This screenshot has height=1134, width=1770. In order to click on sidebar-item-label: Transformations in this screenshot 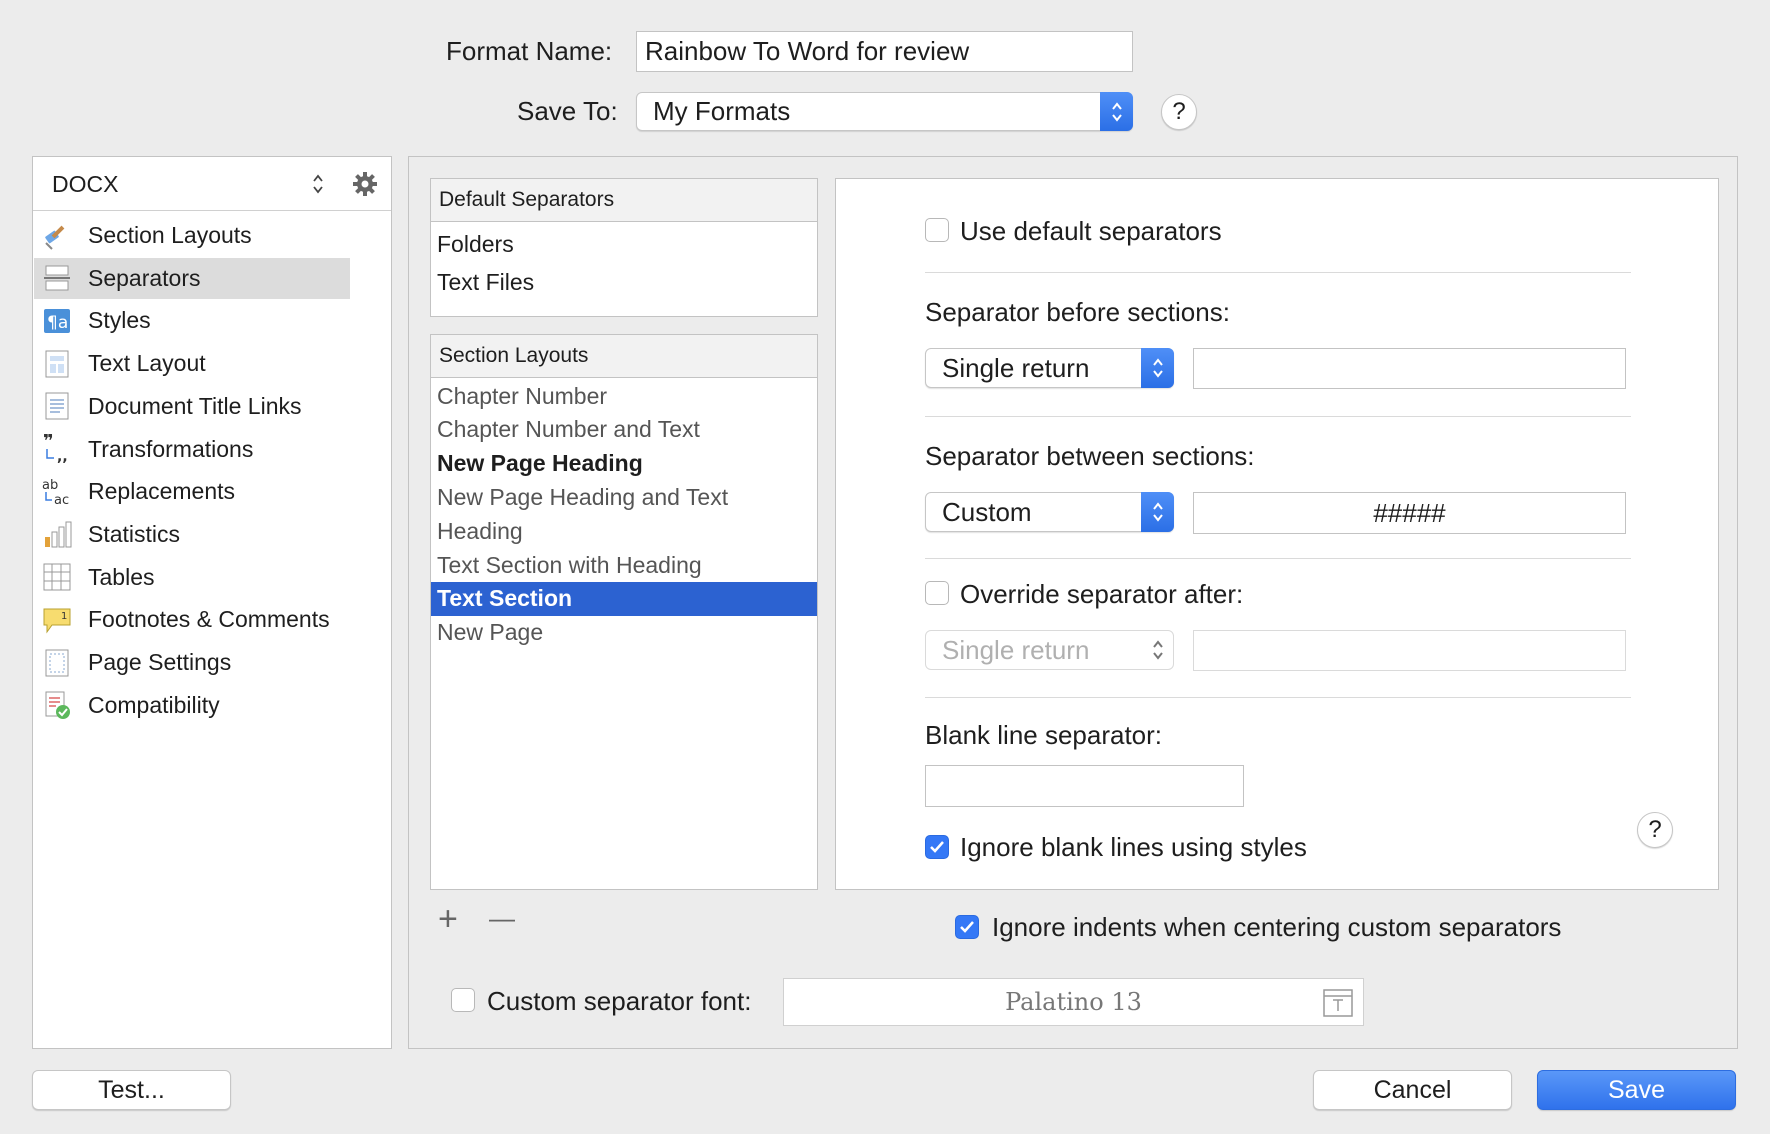, I will do `click(171, 448)`.